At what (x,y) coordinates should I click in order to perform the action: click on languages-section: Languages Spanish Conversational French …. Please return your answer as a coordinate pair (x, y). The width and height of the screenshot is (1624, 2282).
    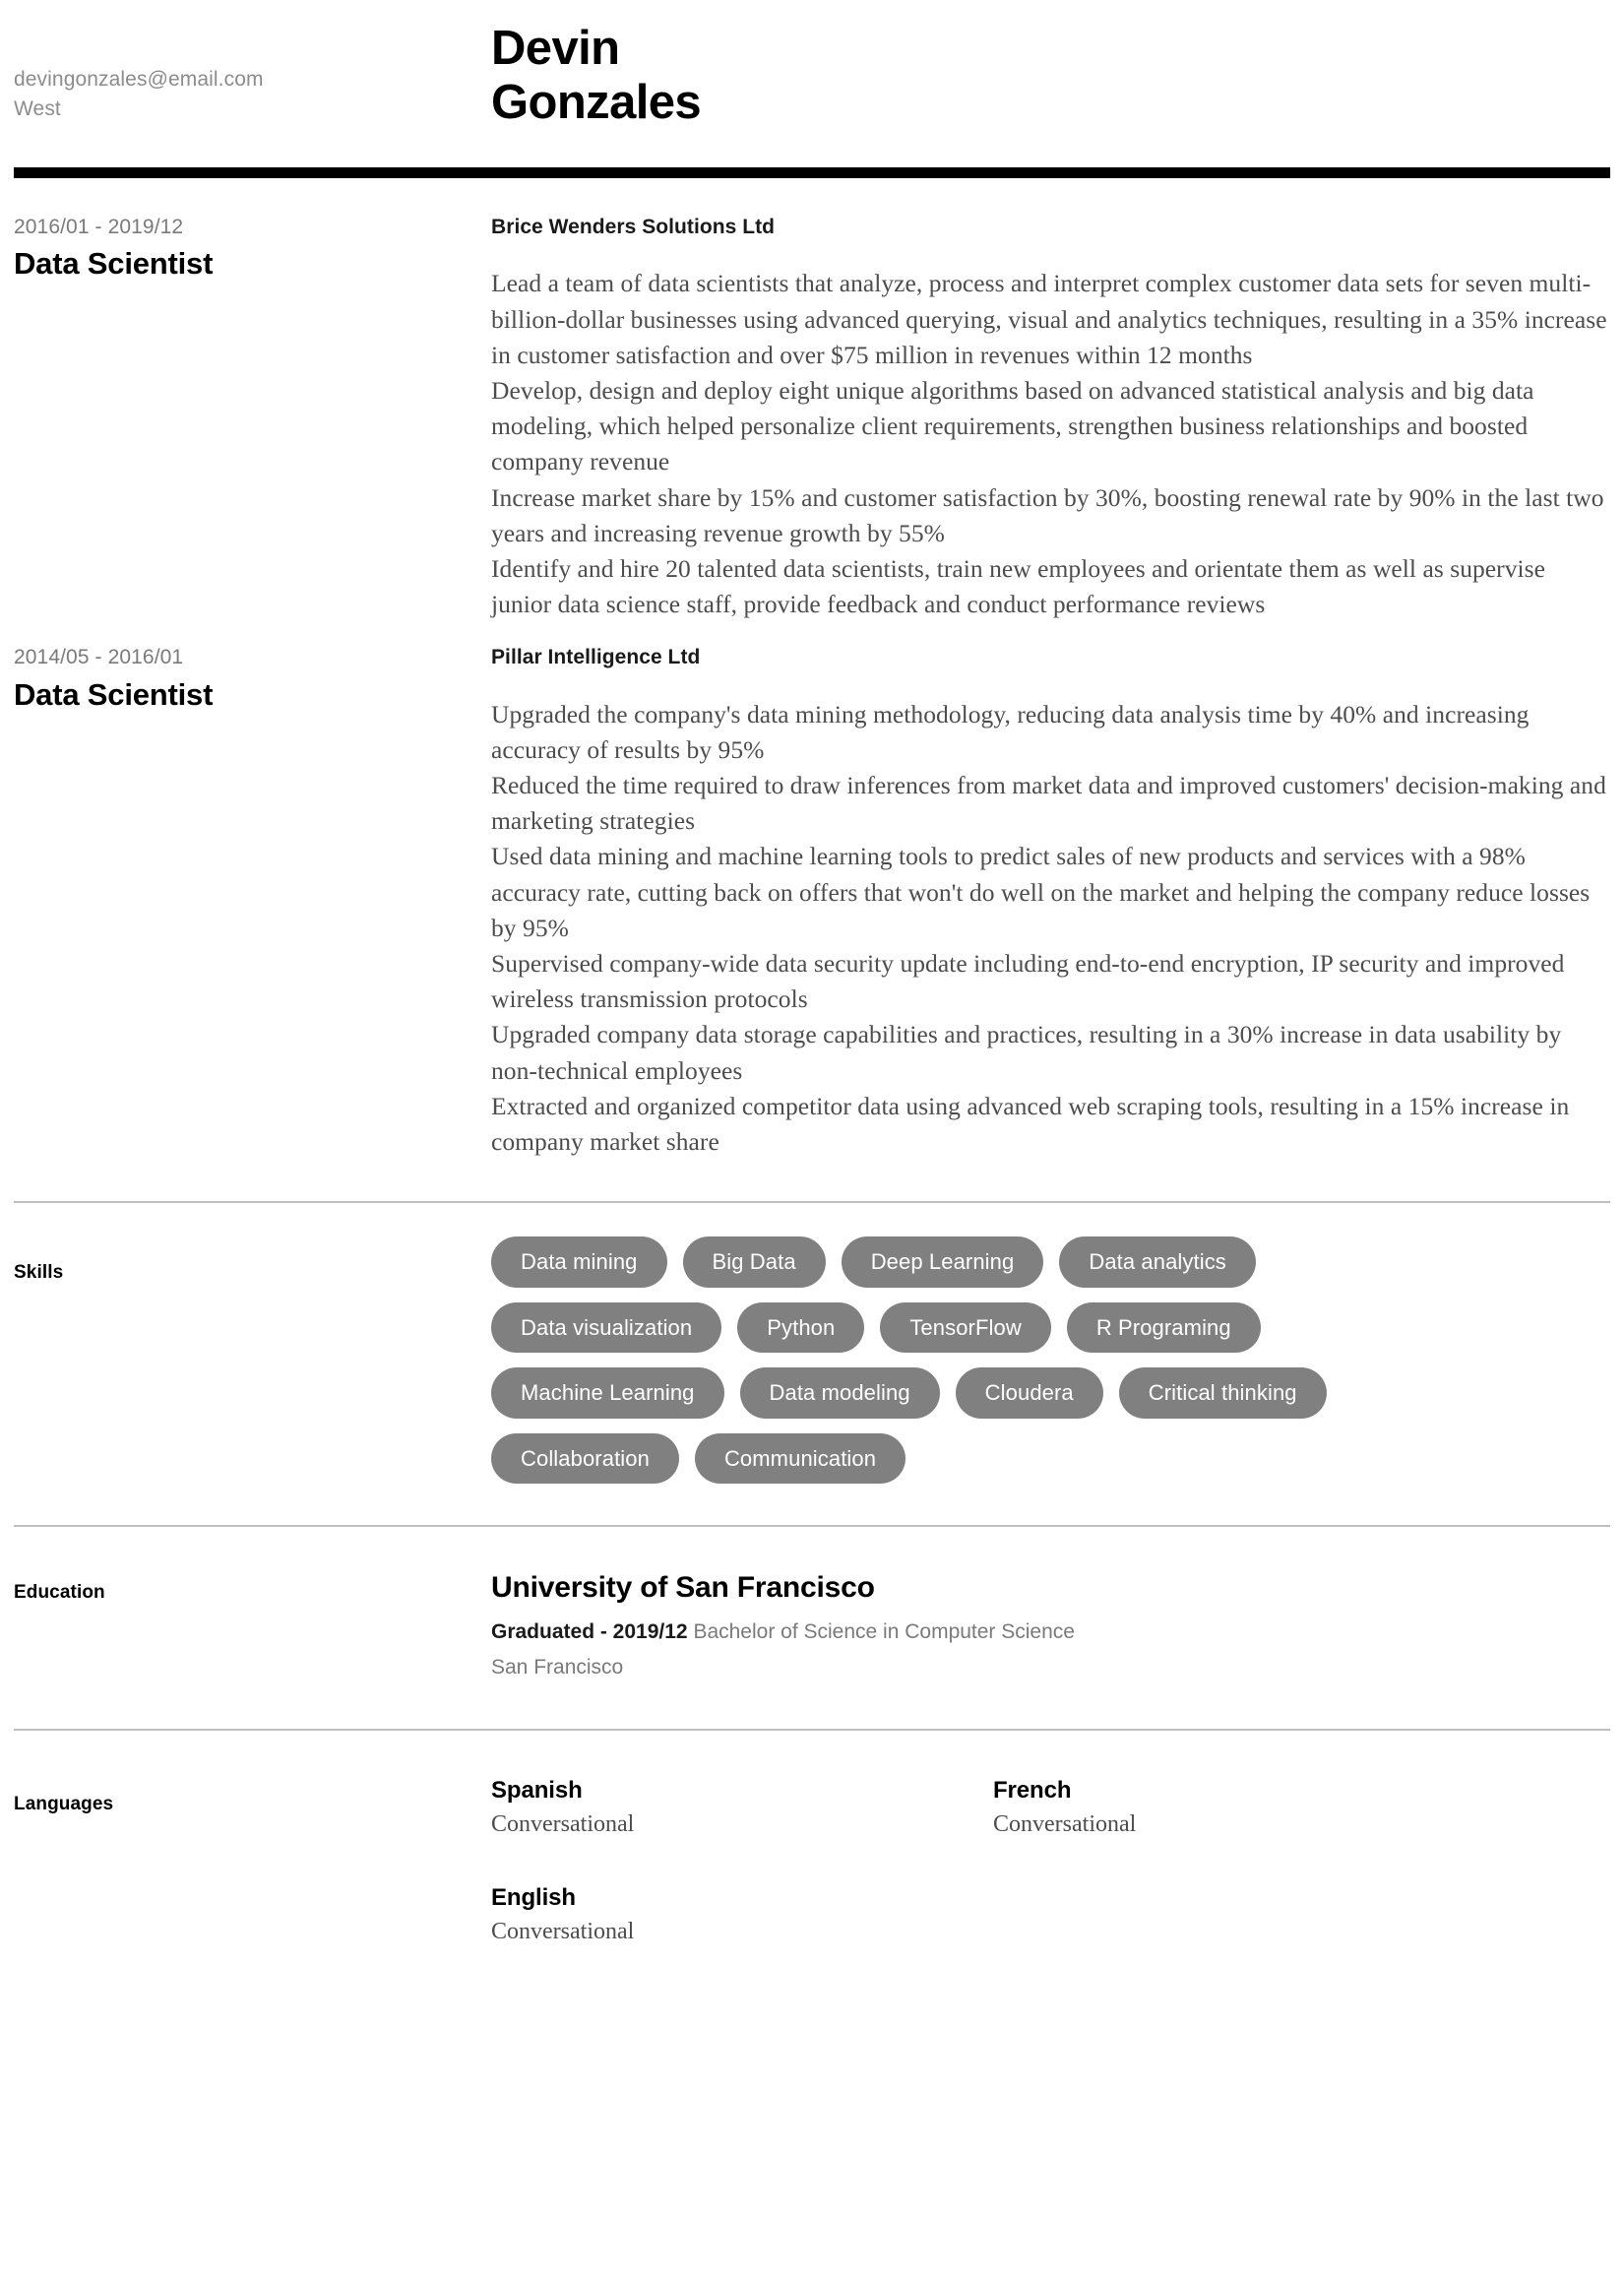
    Looking at the image, I should click on (812, 1890).